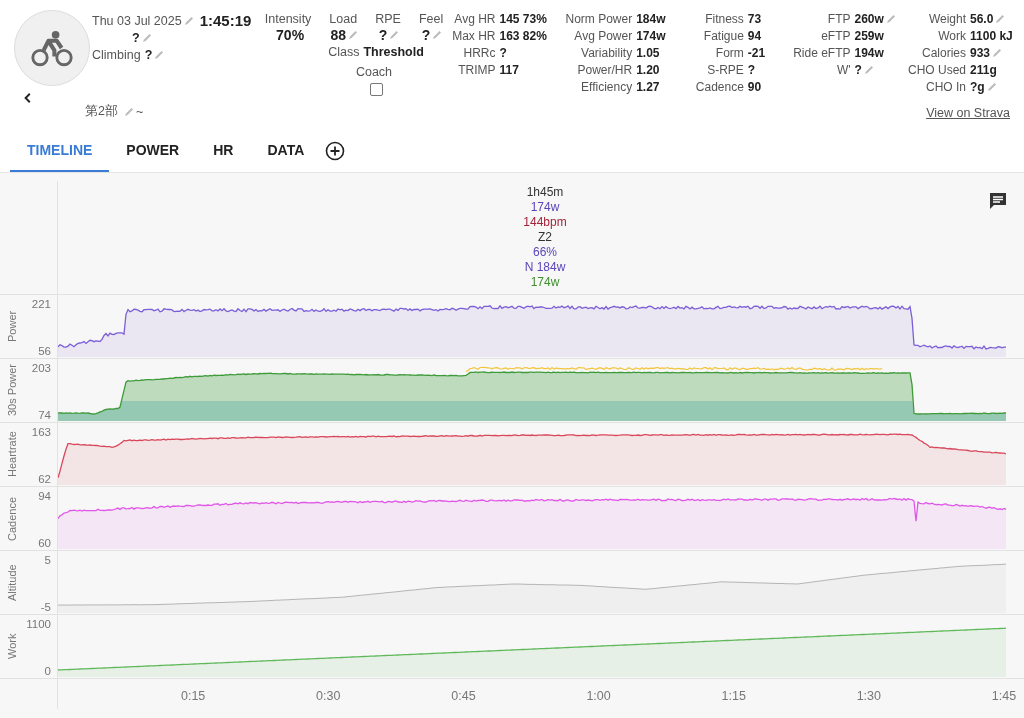 The height and width of the screenshot is (718, 1024). Describe the element at coordinates (821, 53) in the screenshot. I see `stat-label: Ride eFTP` at that location.